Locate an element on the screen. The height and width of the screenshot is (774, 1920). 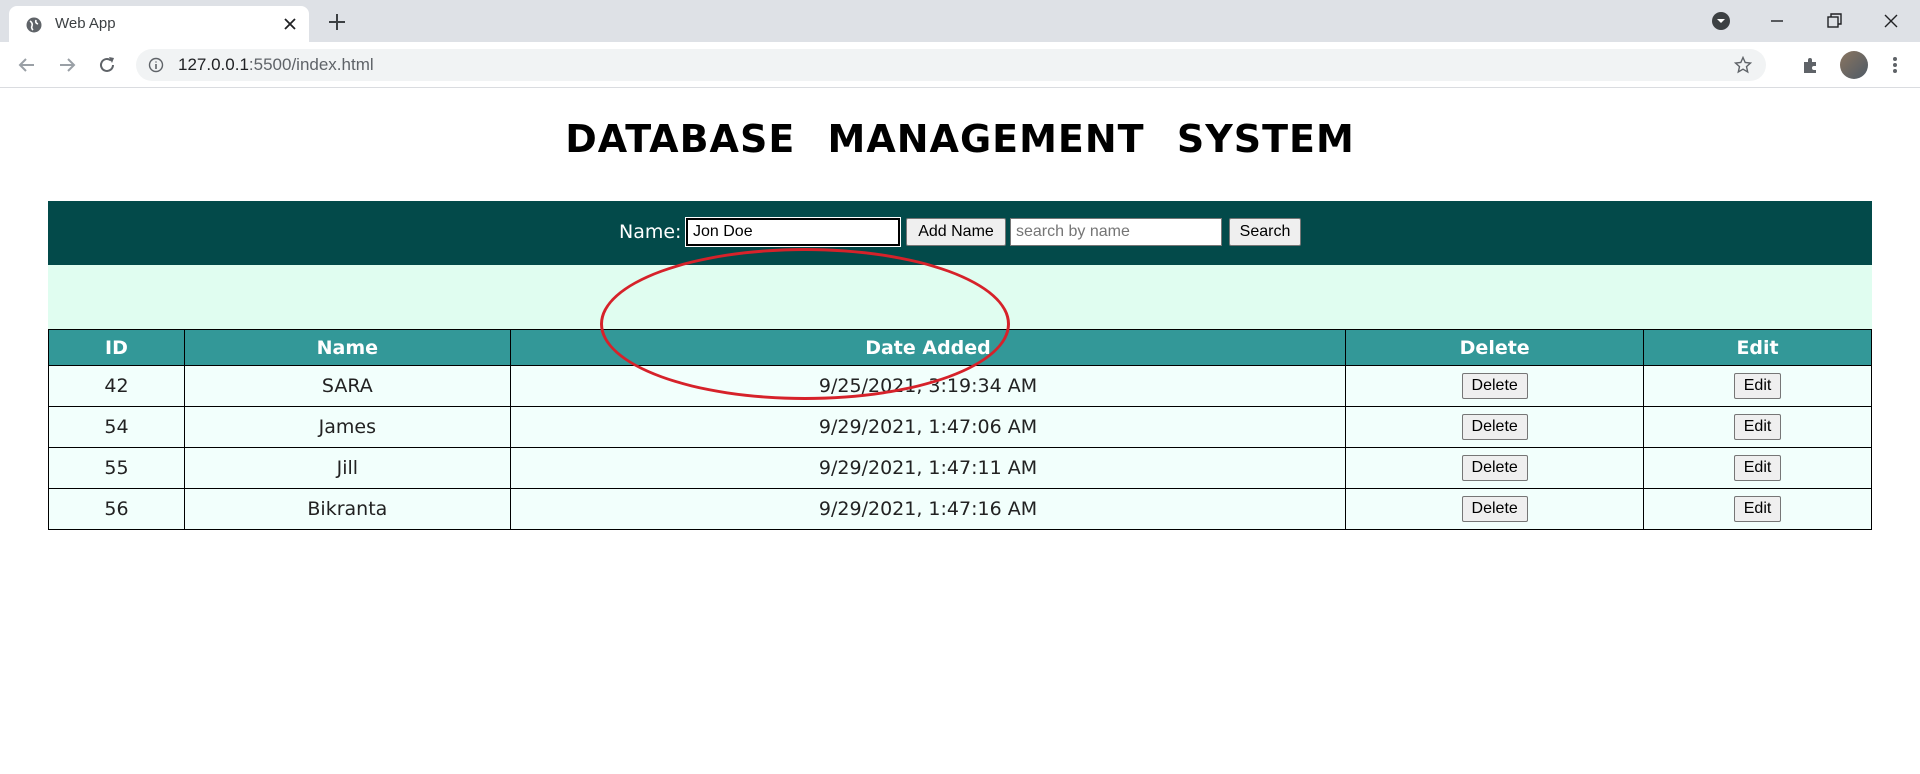
profile-avatar is located at coordinates (1854, 65).